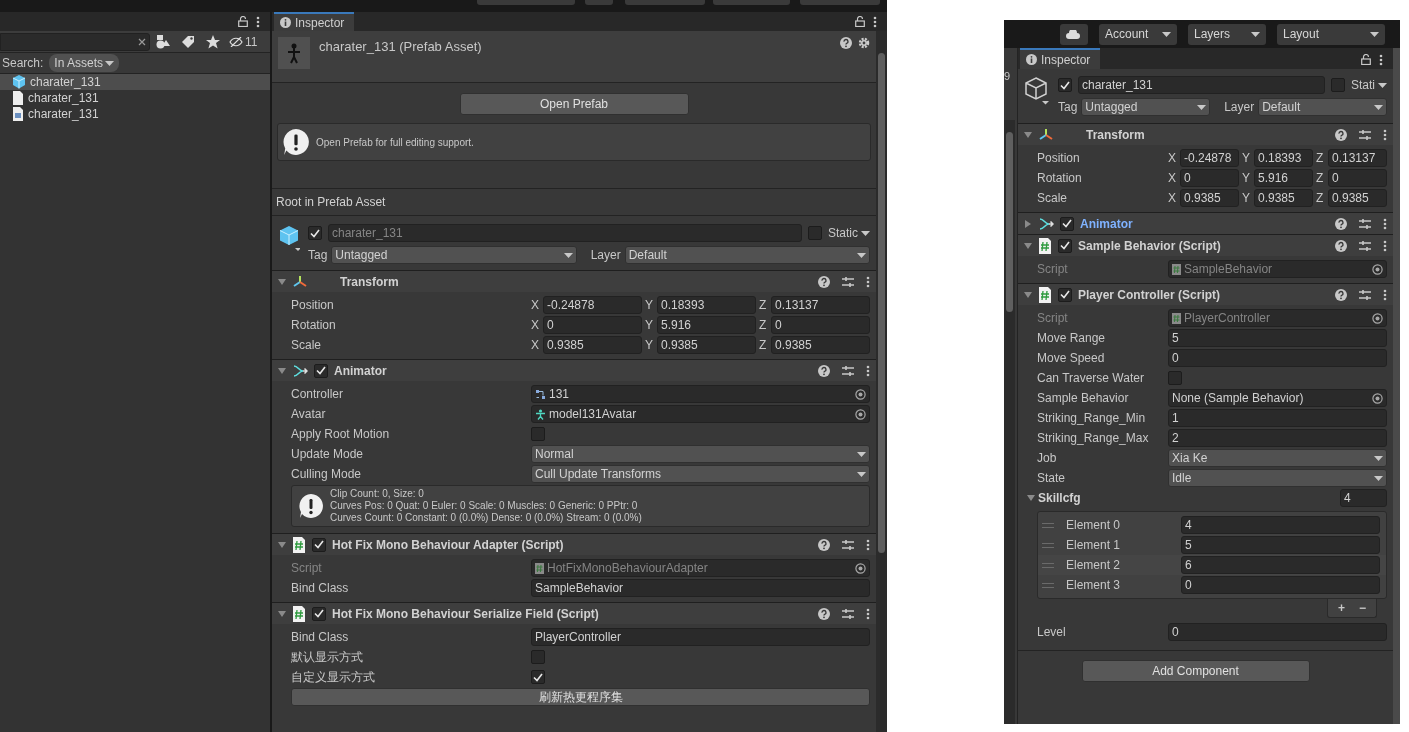 The width and height of the screenshot is (1409, 732). I want to click on toolbar-dropdown: Layers, so click(1227, 34).